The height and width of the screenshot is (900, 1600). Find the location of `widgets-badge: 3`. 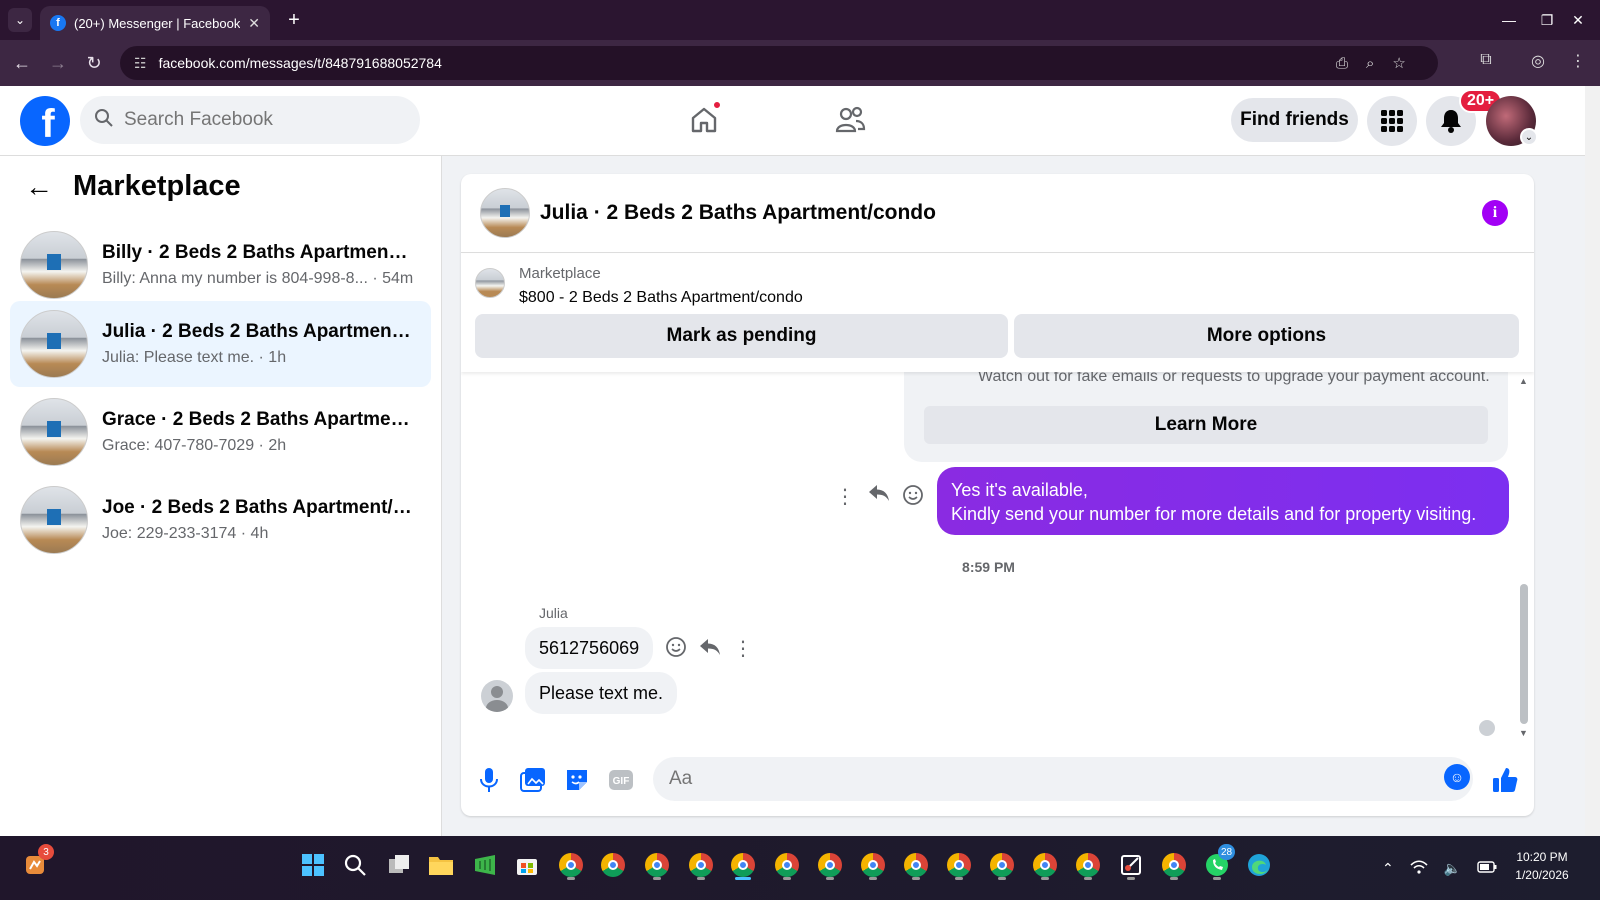

widgets-badge: 3 is located at coordinates (46, 852).